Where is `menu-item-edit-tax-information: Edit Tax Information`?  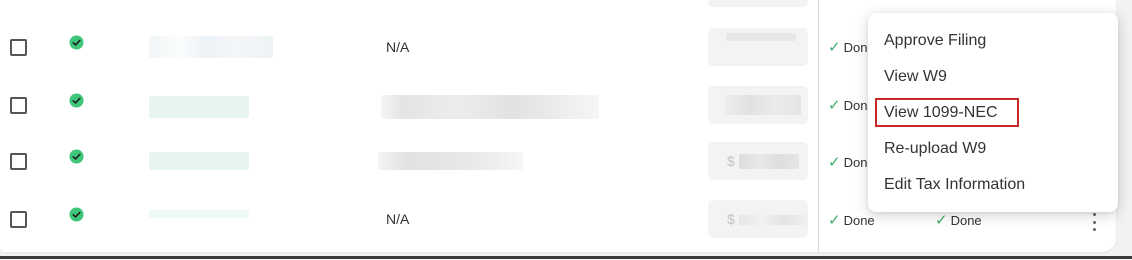
menu-item-edit-tax-information: Edit Tax Information is located at coordinates (954, 185).